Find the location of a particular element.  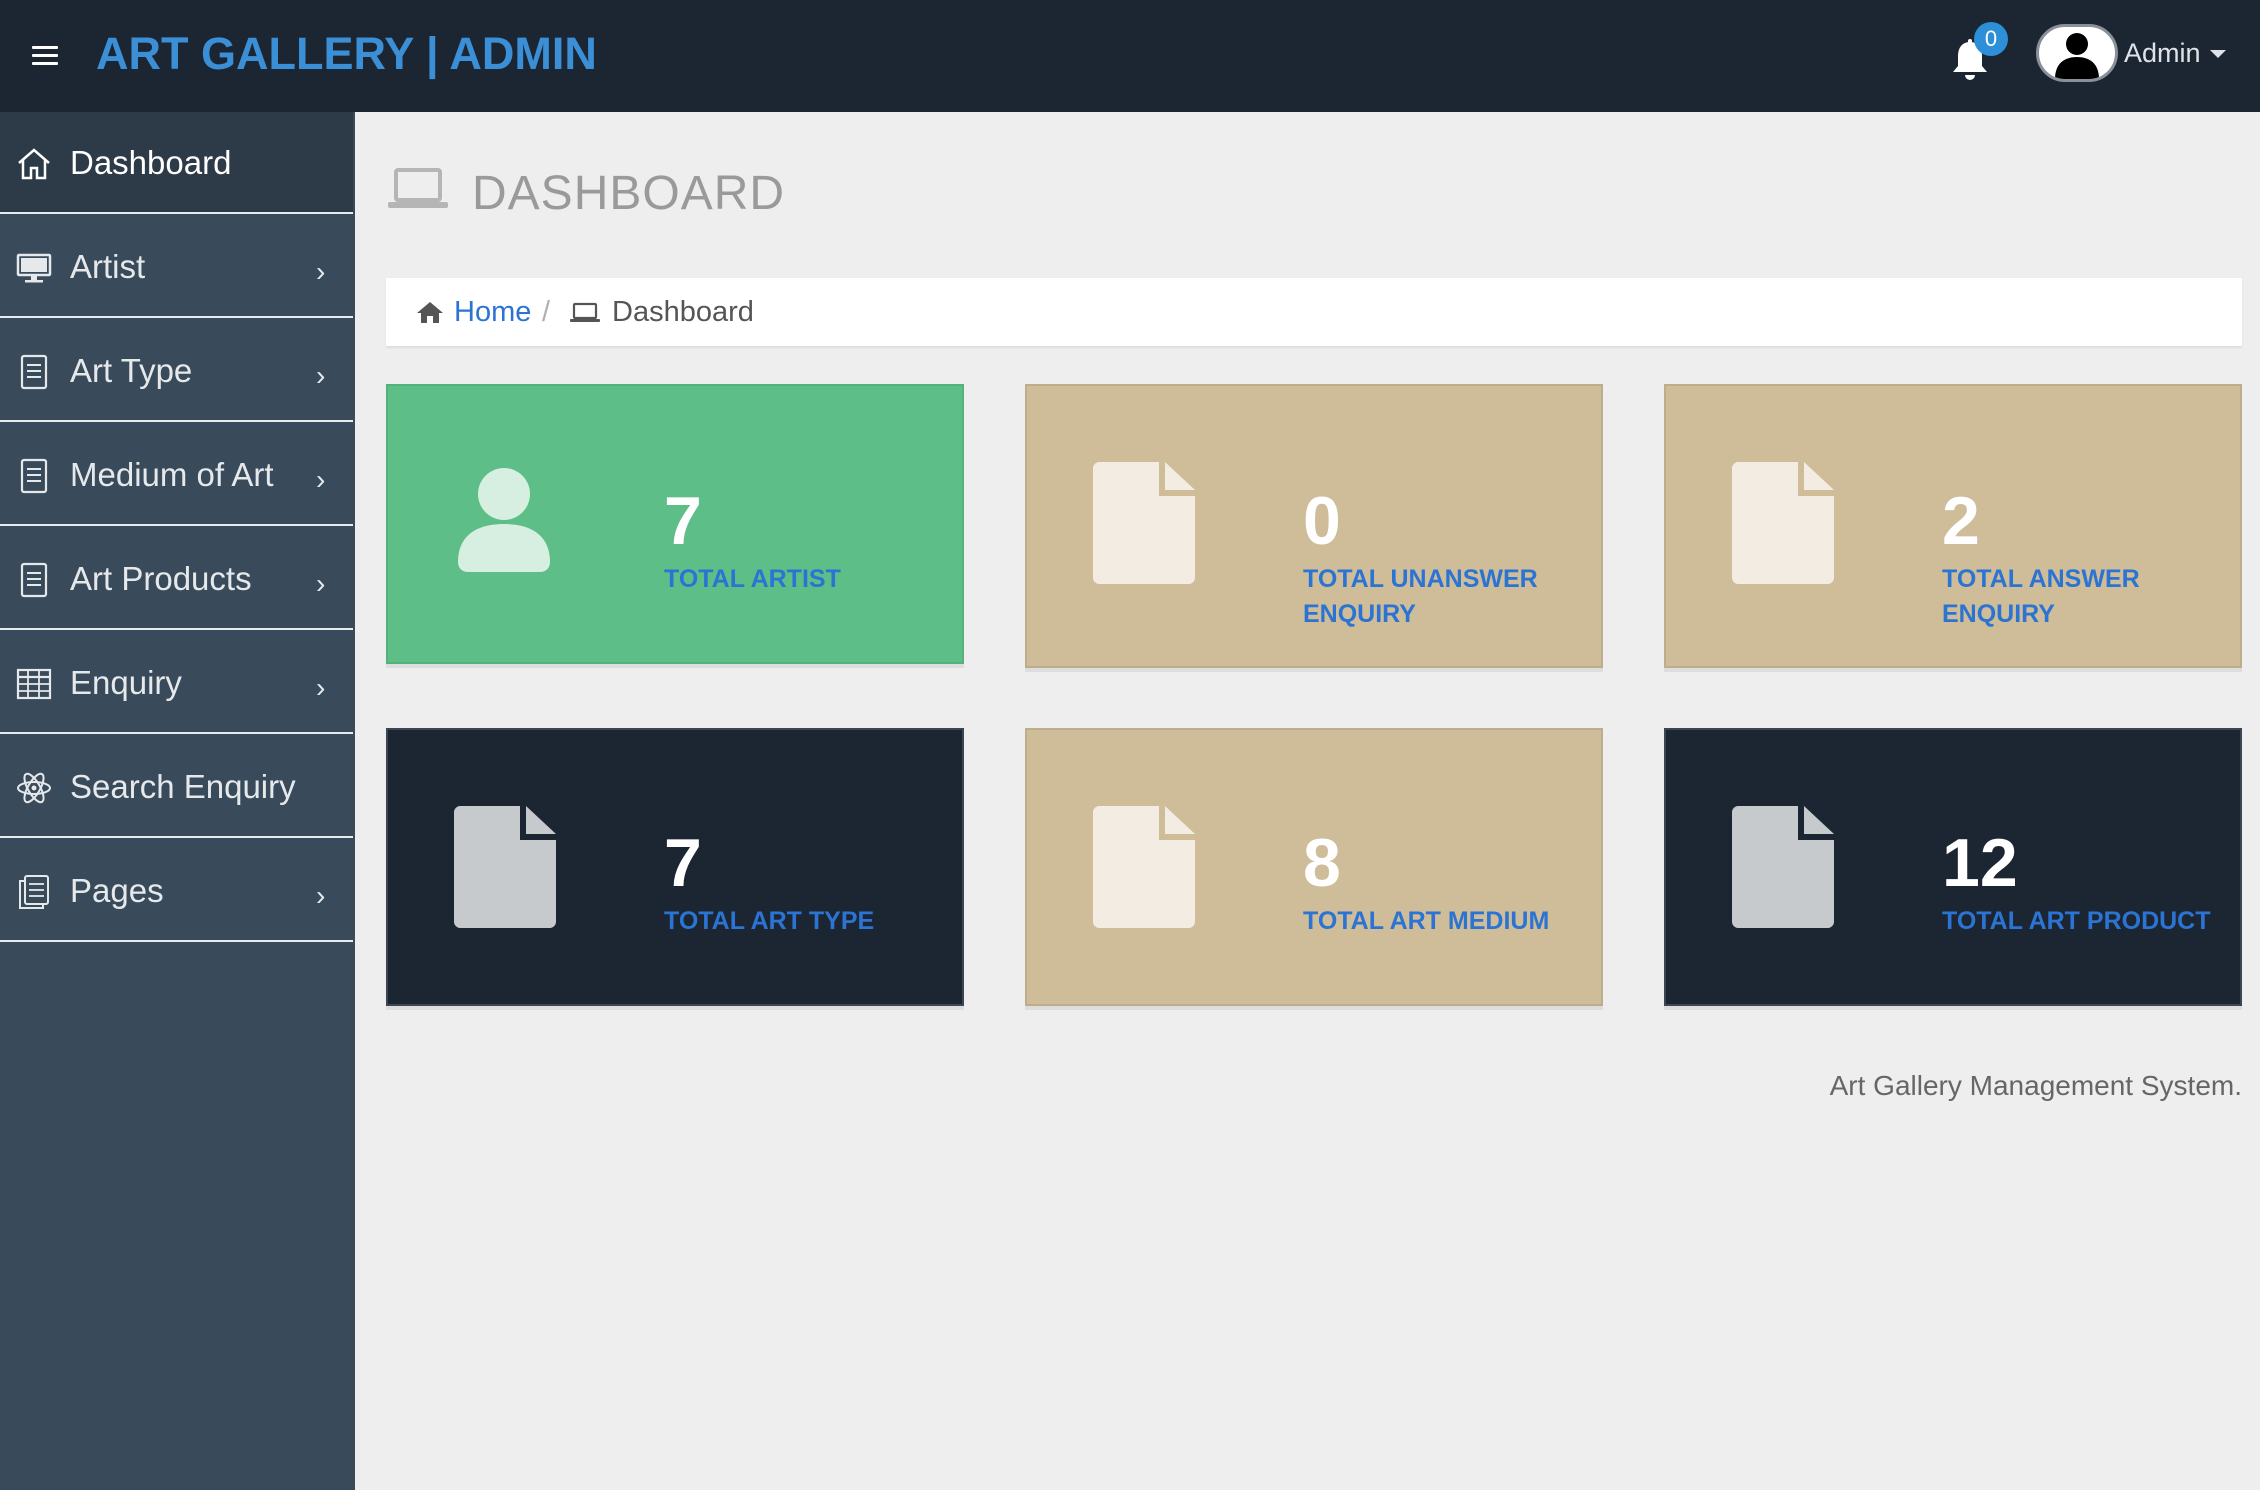

page-title: DASHBOARD is located at coordinates (629, 193).